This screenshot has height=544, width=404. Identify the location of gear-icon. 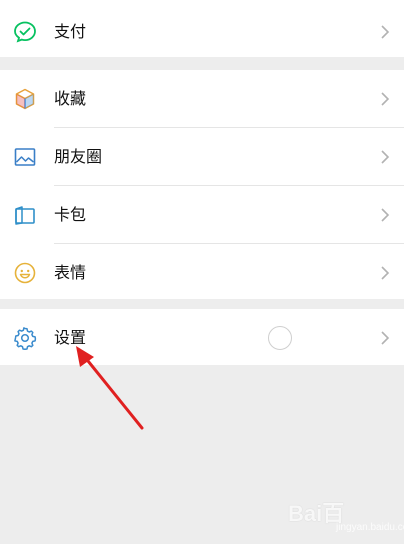
(25, 338).